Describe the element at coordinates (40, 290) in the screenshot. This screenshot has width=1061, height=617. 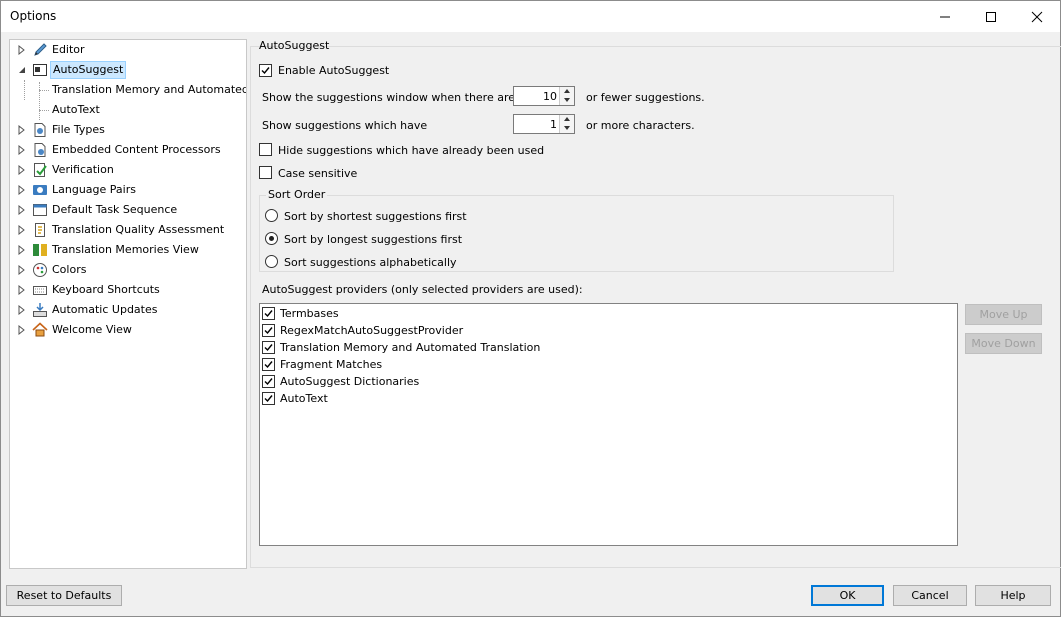
I see `keyboard-icon` at that location.